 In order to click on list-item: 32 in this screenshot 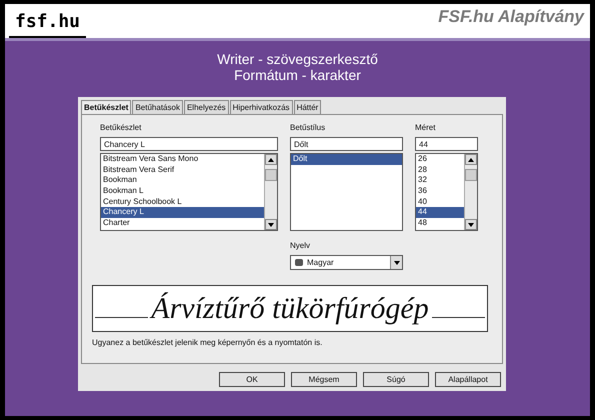, I will do `click(440, 180)`.